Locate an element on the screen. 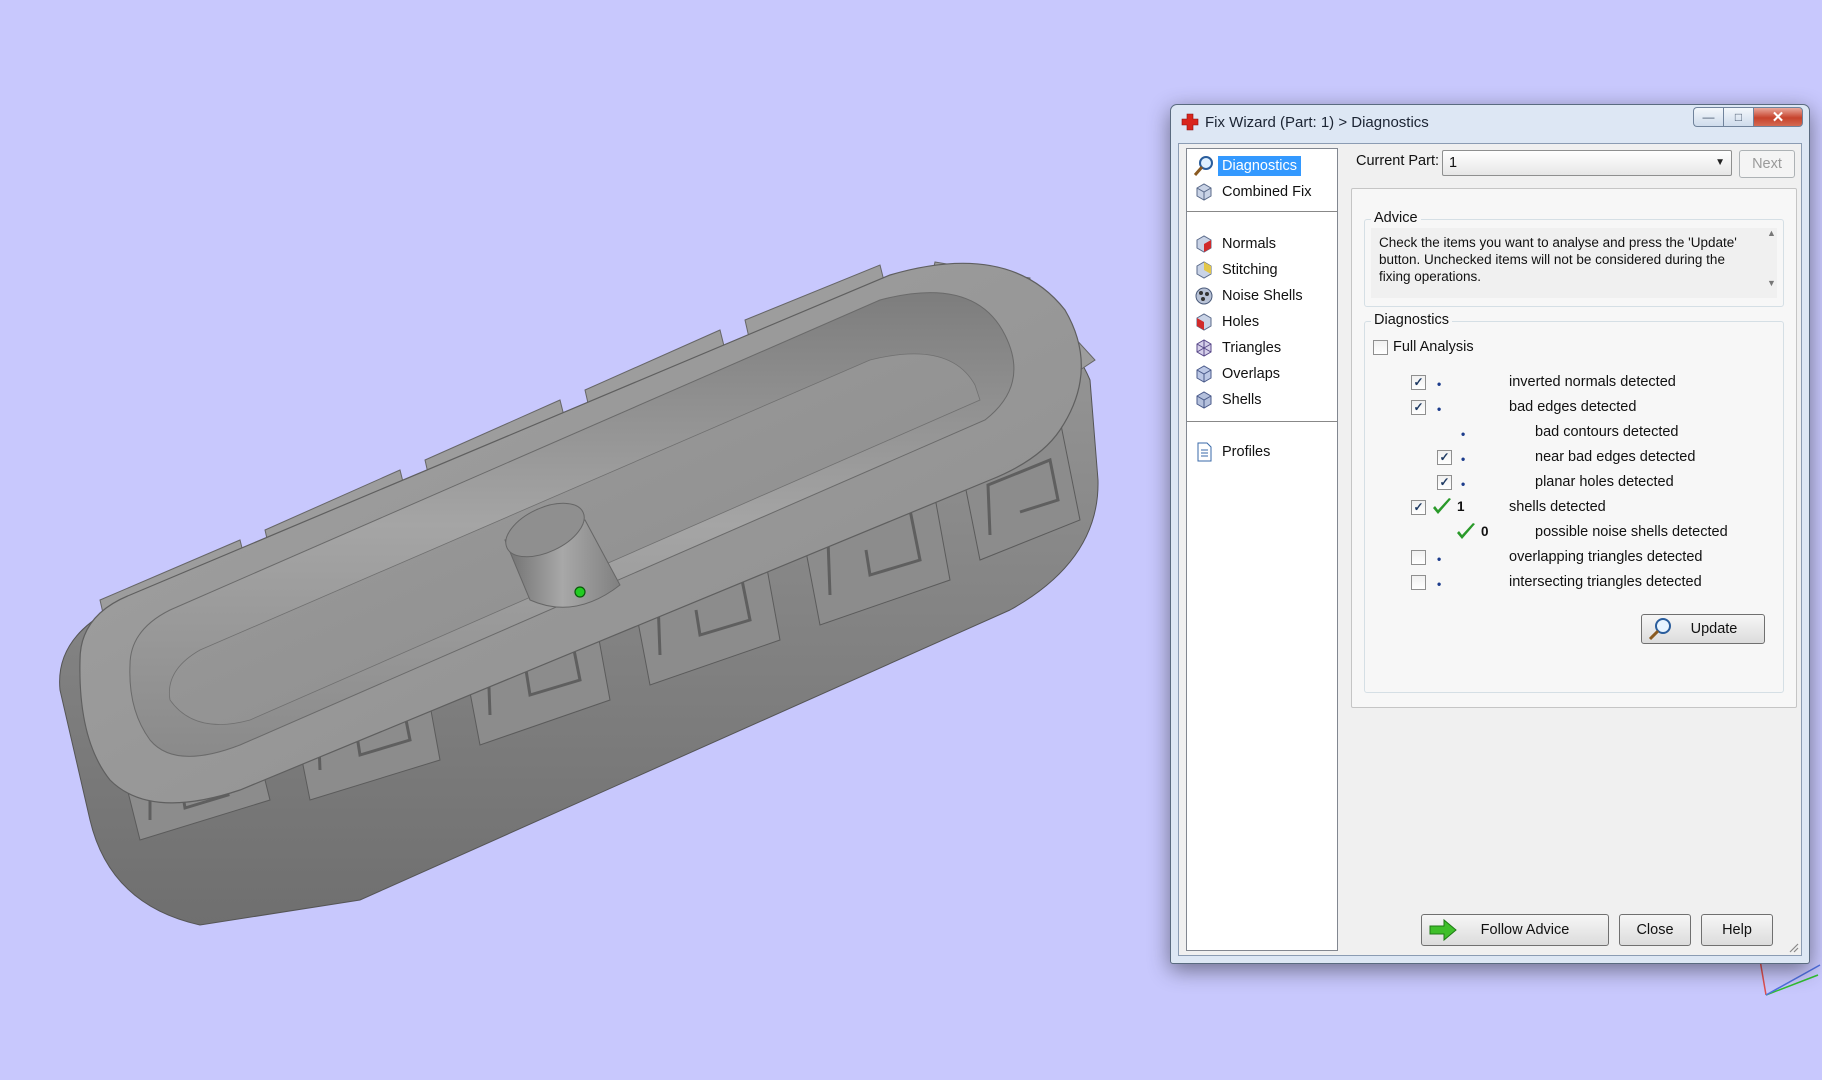 The height and width of the screenshot is (1080, 1822). window-title: Fix Wizard (Part: 1) > Diagnostics is located at coordinates (1317, 122).